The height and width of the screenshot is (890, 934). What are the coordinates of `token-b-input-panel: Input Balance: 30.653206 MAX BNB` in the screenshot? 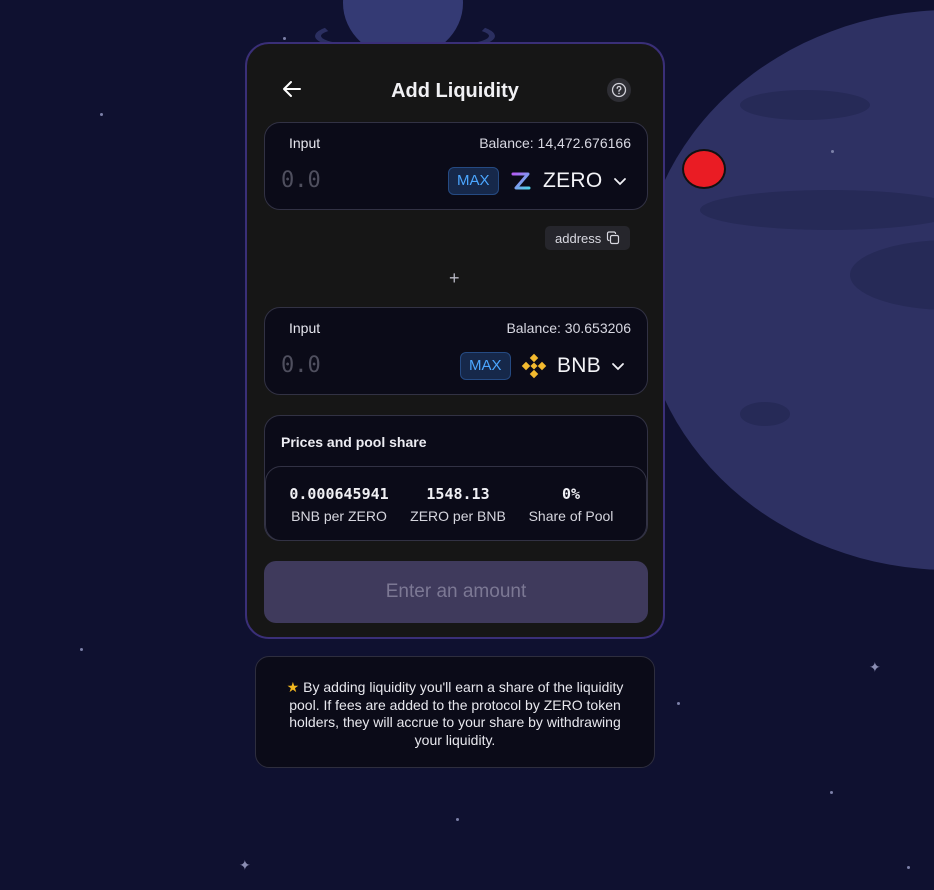 It's located at (456, 351).